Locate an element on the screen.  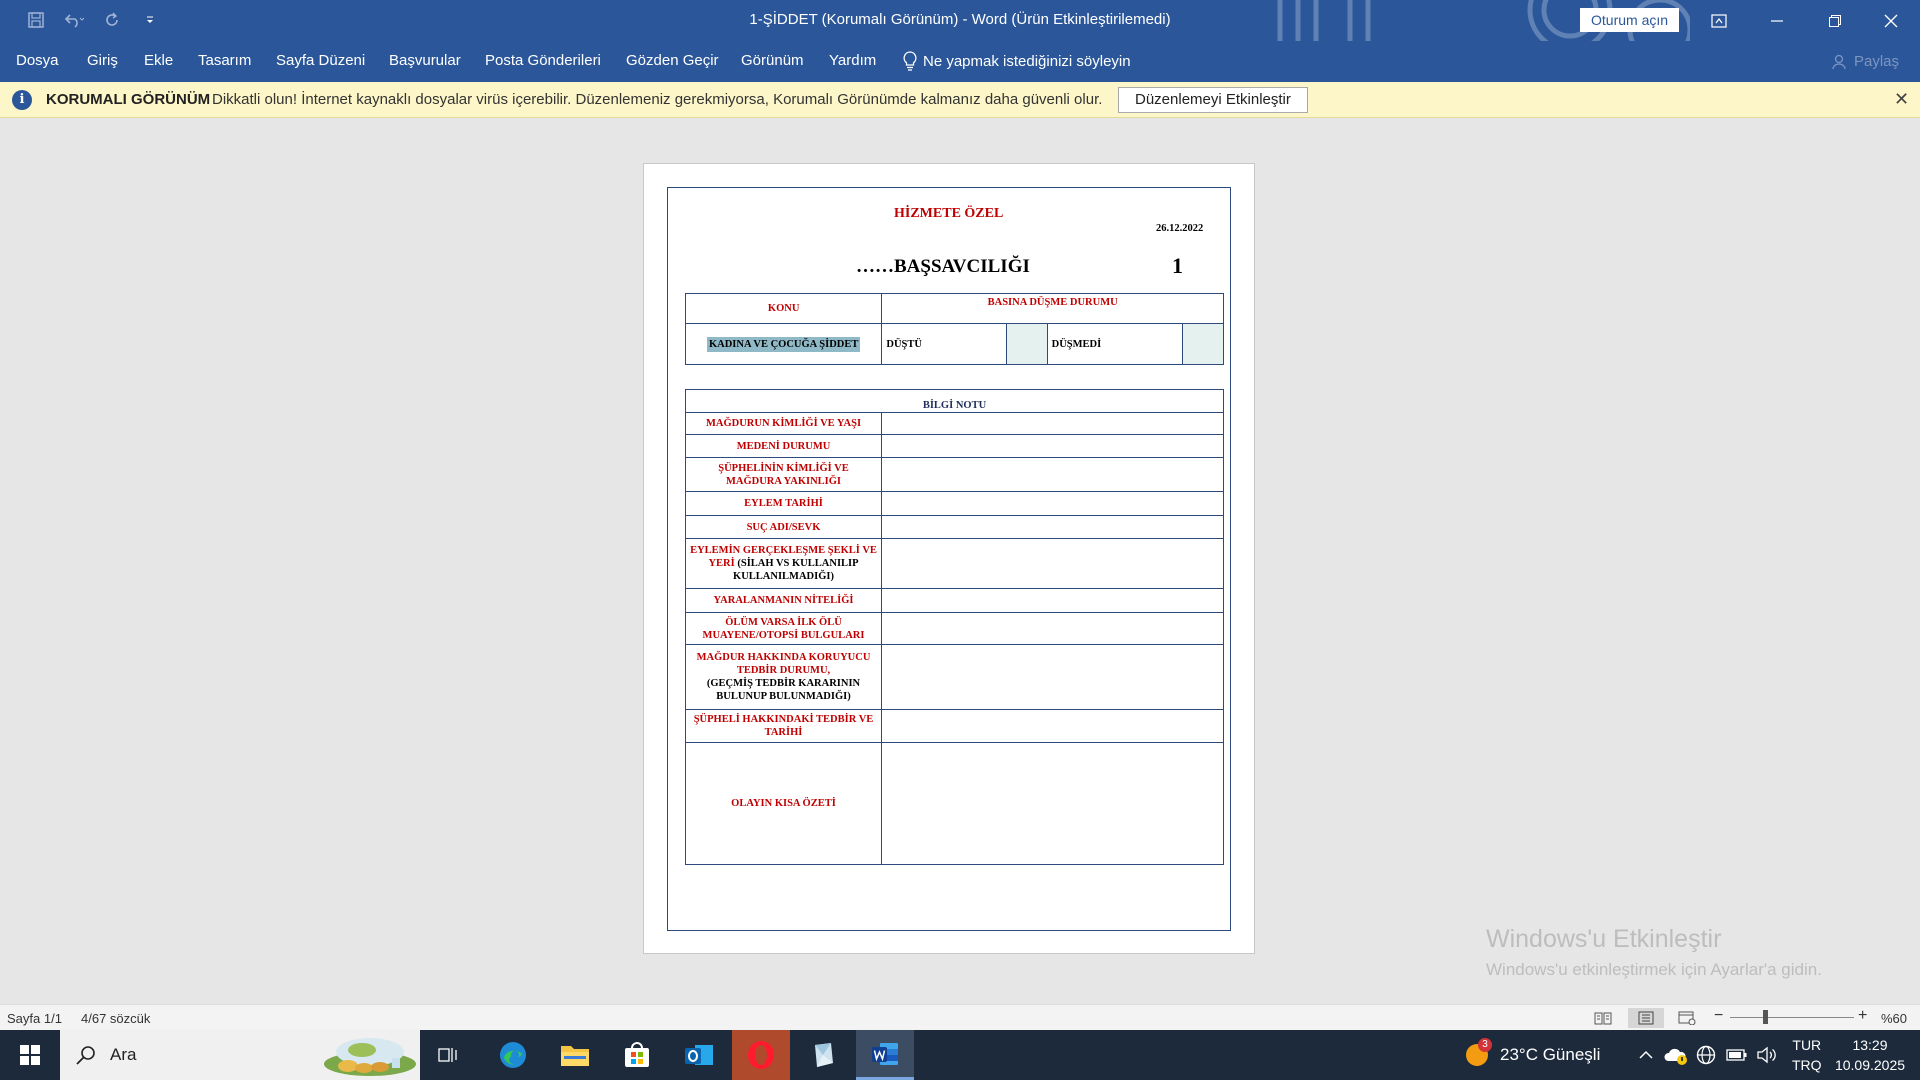
weather-text: 23°C Güneşli is located at coordinates (1550, 1054).